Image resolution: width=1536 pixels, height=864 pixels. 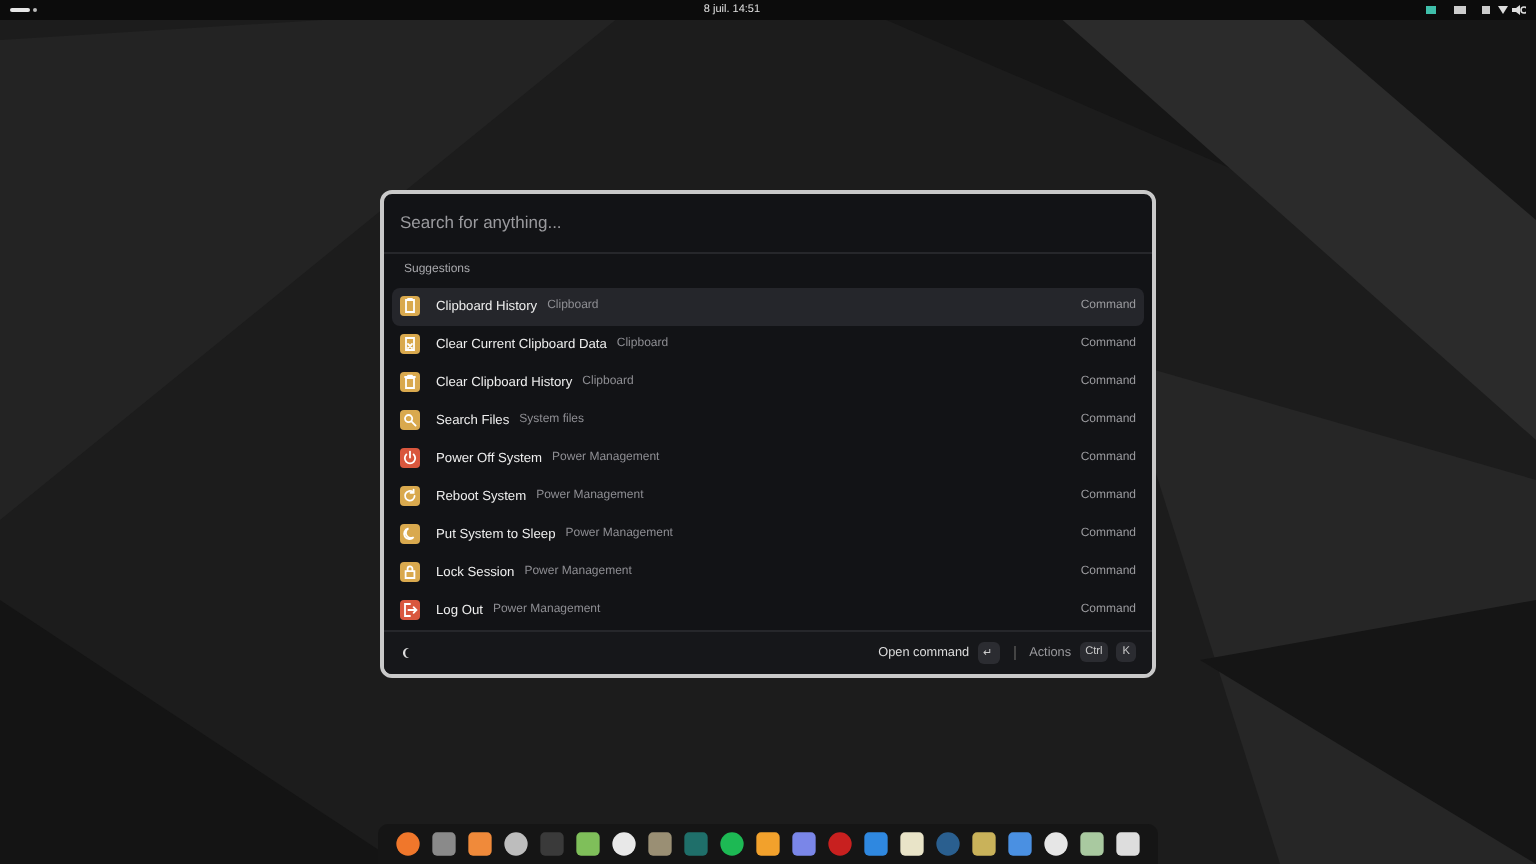 I want to click on system-tray-icons, so click(x=1475, y=10).